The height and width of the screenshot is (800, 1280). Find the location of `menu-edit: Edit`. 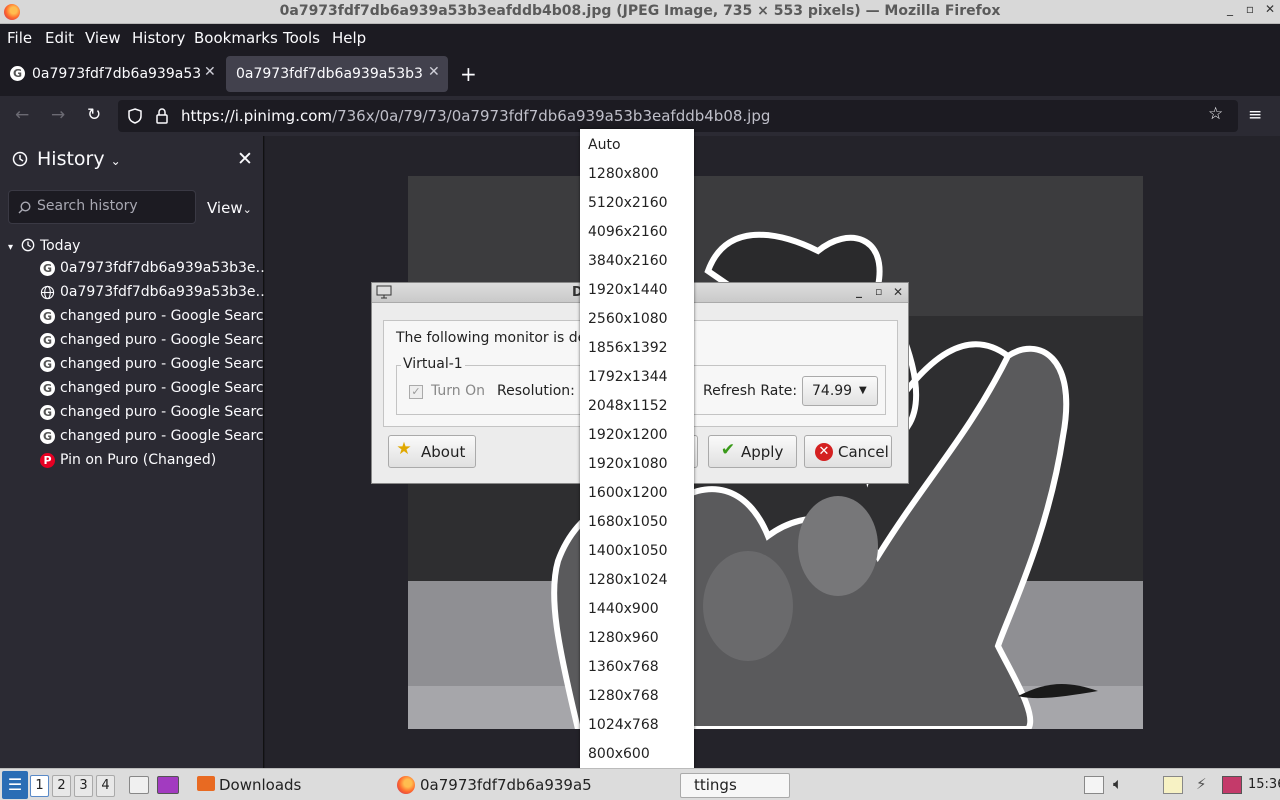

menu-edit: Edit is located at coordinates (59, 38).